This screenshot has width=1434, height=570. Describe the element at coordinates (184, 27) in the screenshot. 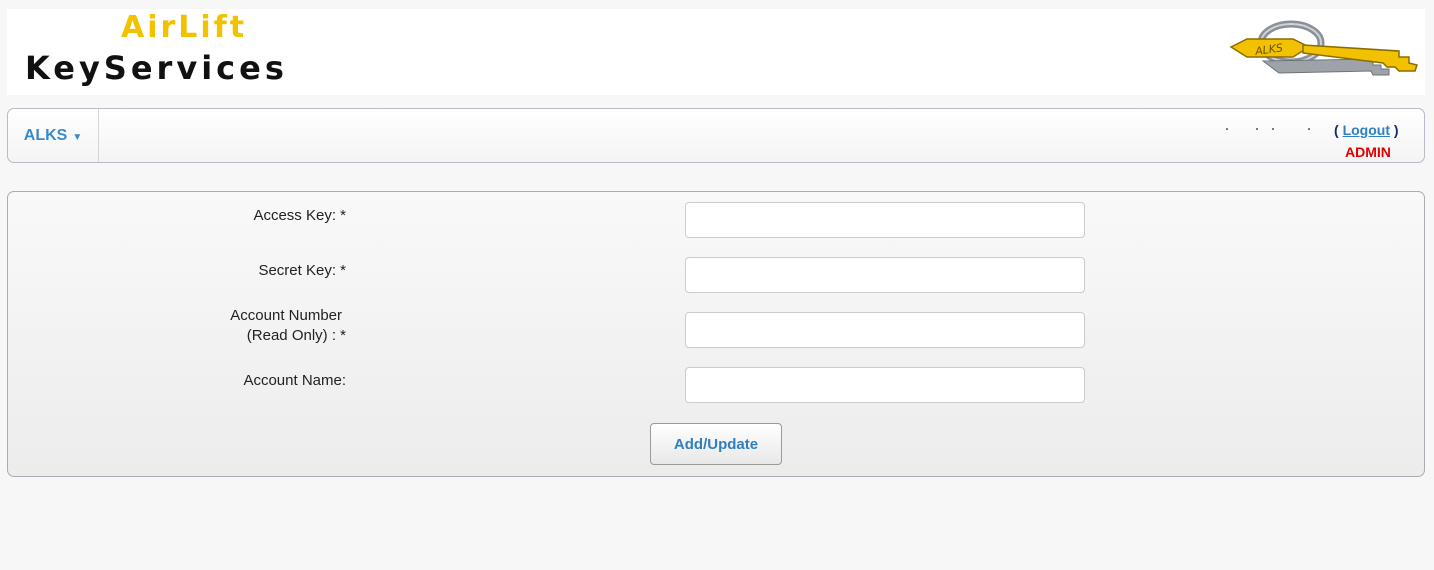

I see `brand-title-line1: AirLift` at that location.